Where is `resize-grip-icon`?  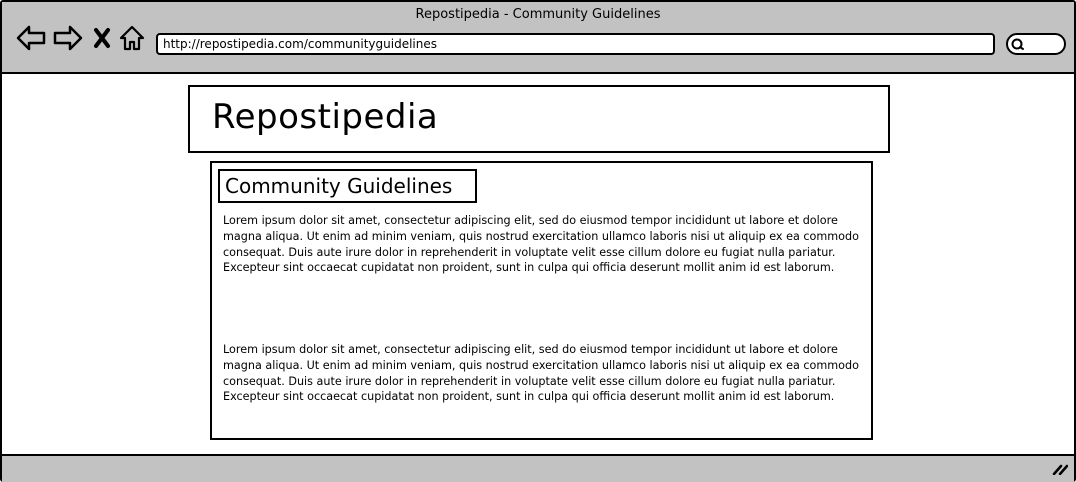 resize-grip-icon is located at coordinates (1060, 469).